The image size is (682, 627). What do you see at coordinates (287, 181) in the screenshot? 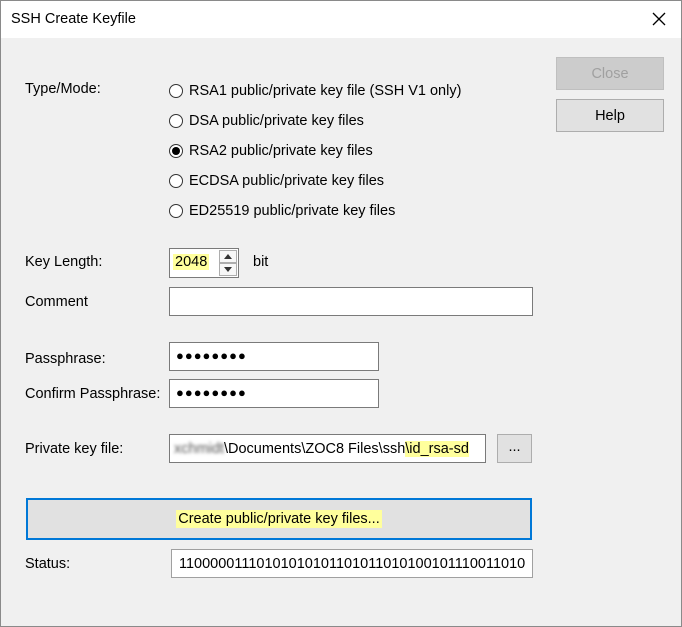
I see `radio-ecdsa-label: ECDSA public/private key files` at bounding box center [287, 181].